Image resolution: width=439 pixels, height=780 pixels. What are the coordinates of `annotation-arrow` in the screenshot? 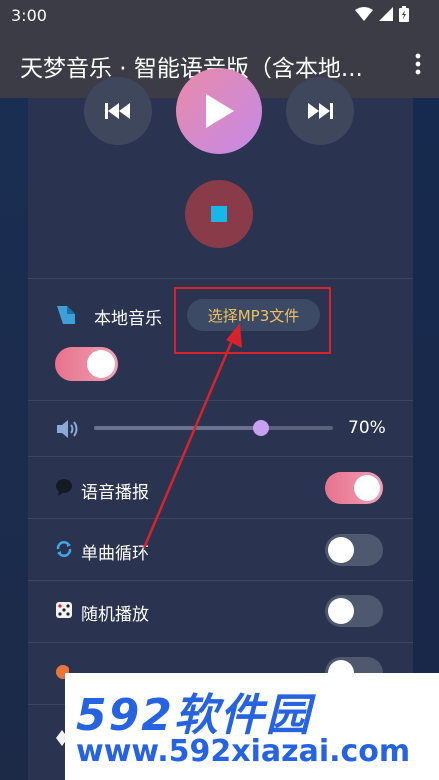 It's located at (192, 436).